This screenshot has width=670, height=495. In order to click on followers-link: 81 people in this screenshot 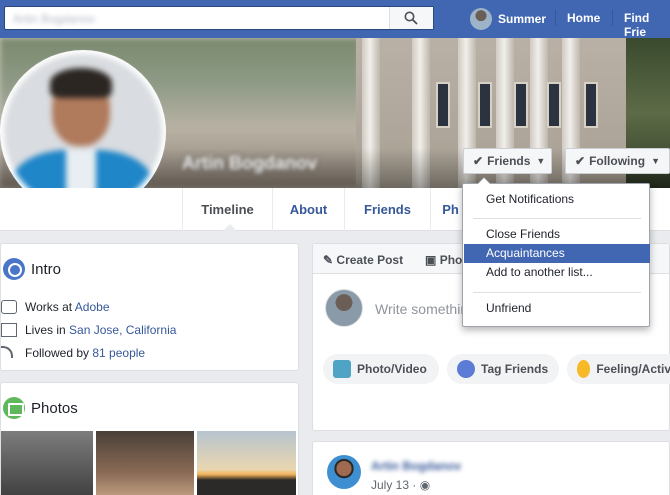, I will do `click(118, 353)`.